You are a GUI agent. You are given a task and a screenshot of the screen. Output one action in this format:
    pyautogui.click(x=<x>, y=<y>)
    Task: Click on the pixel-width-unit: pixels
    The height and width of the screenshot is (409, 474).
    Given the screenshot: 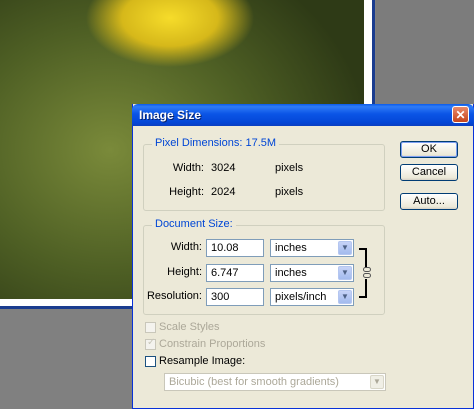 What is the action you would take?
    pyautogui.click(x=289, y=168)
    